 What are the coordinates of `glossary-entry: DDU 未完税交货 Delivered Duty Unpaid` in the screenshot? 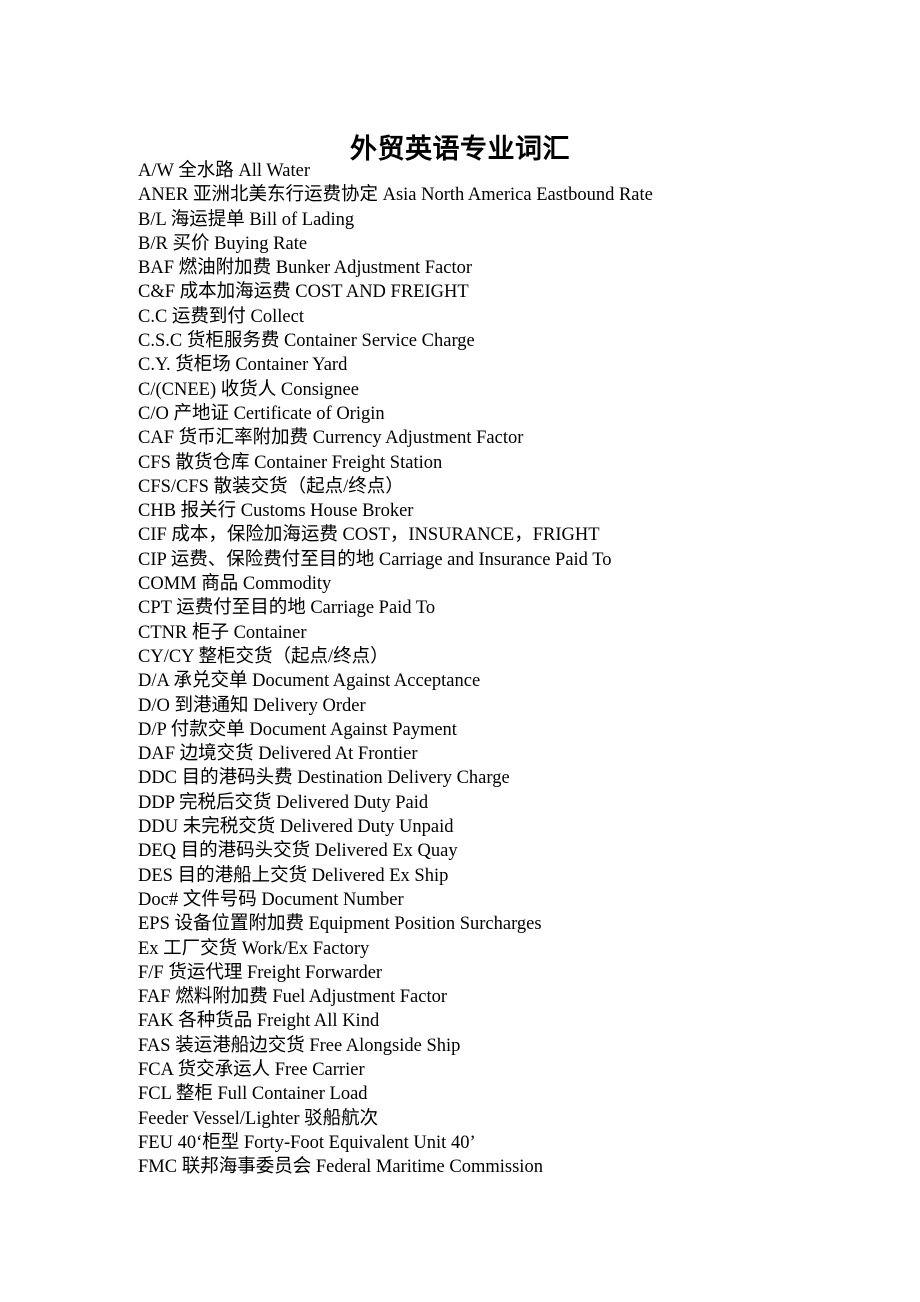 It's located at (296, 827).